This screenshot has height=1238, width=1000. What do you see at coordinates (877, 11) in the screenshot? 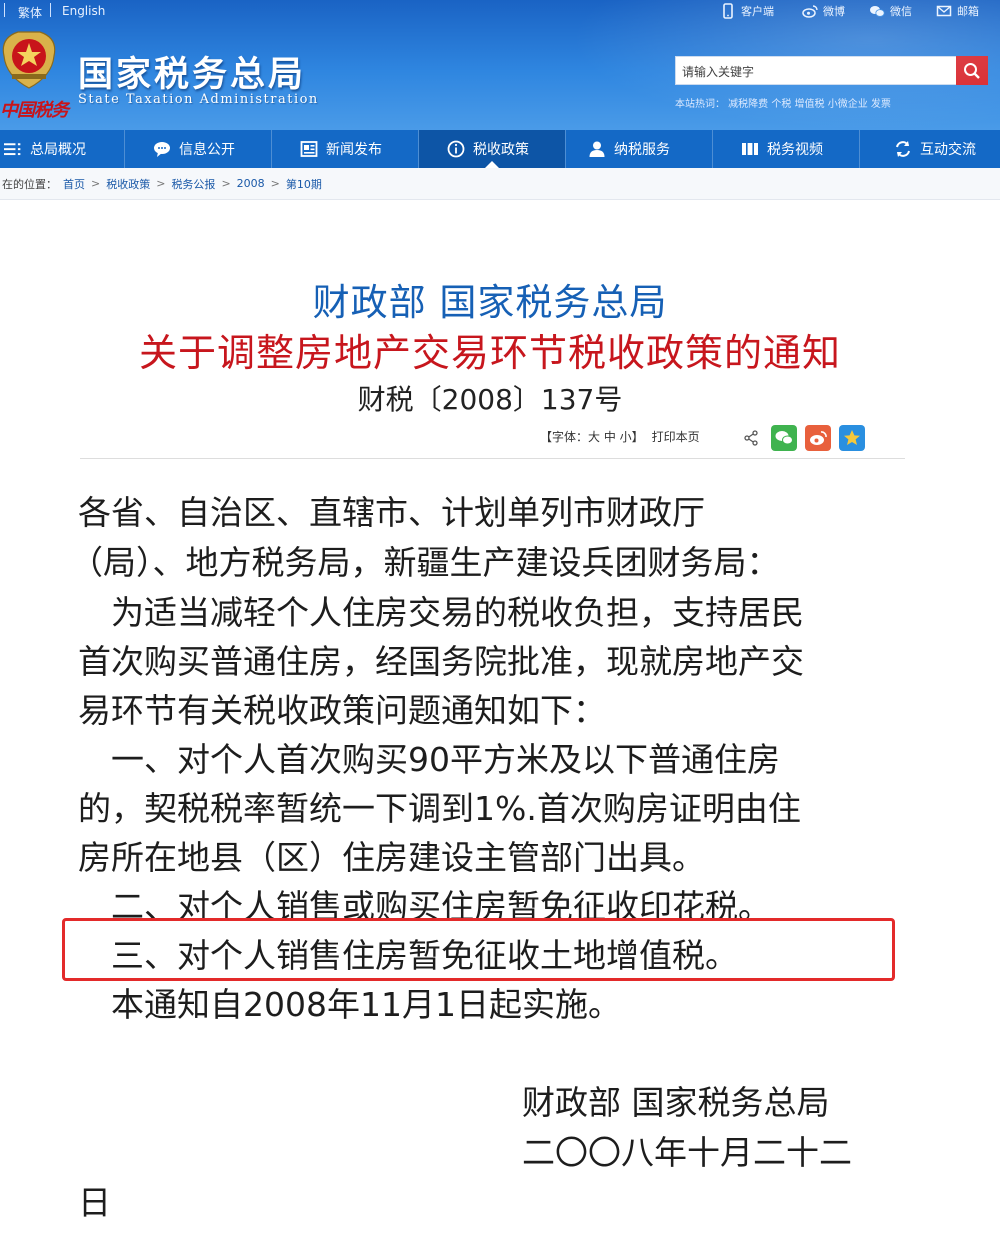
I see `wechat-icon` at bounding box center [877, 11].